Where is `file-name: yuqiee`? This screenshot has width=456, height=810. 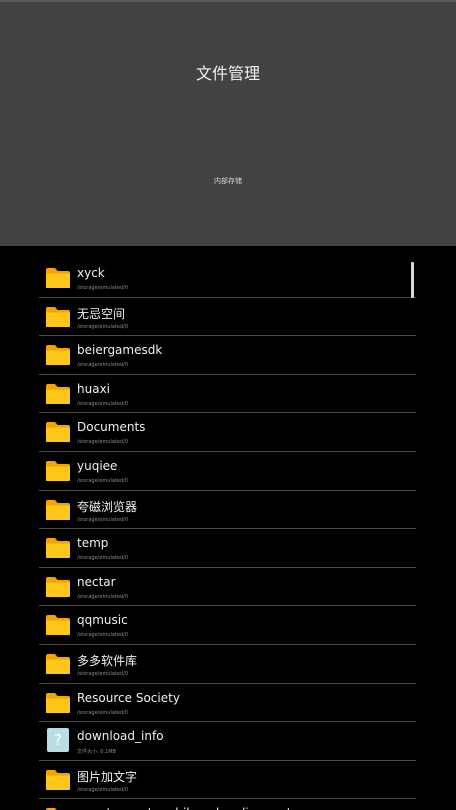 file-name: yuqiee is located at coordinates (97, 465).